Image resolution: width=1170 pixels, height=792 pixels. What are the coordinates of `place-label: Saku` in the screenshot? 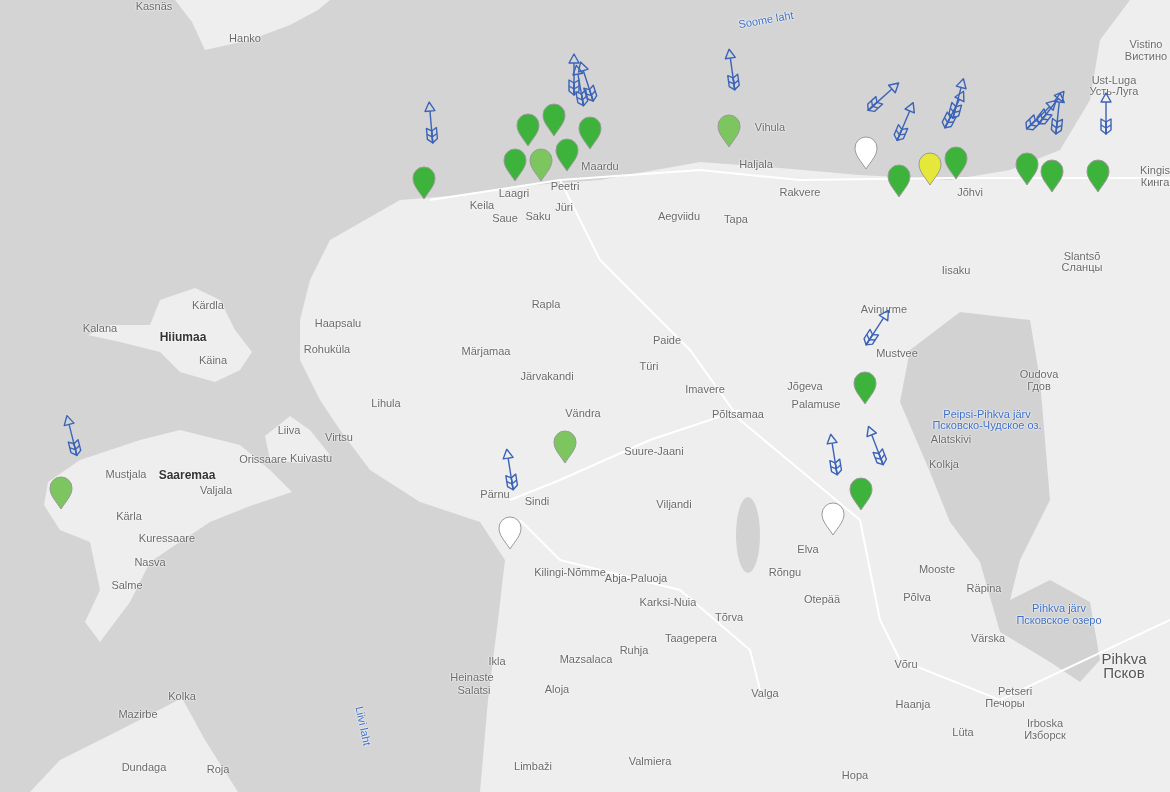 It's located at (538, 216).